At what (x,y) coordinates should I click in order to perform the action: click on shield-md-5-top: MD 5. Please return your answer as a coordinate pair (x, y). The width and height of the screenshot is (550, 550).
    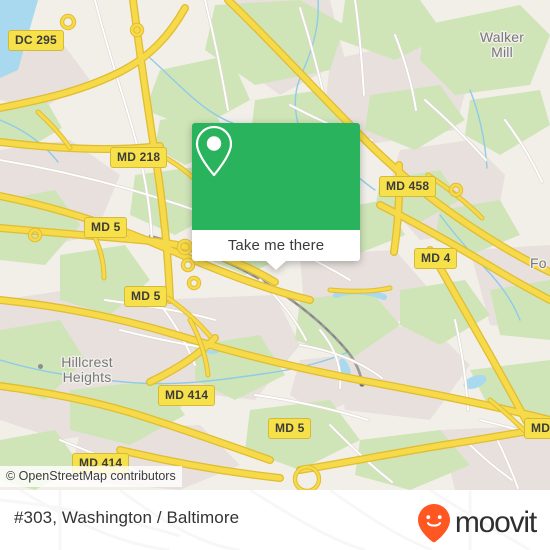
    Looking at the image, I should click on (106, 227).